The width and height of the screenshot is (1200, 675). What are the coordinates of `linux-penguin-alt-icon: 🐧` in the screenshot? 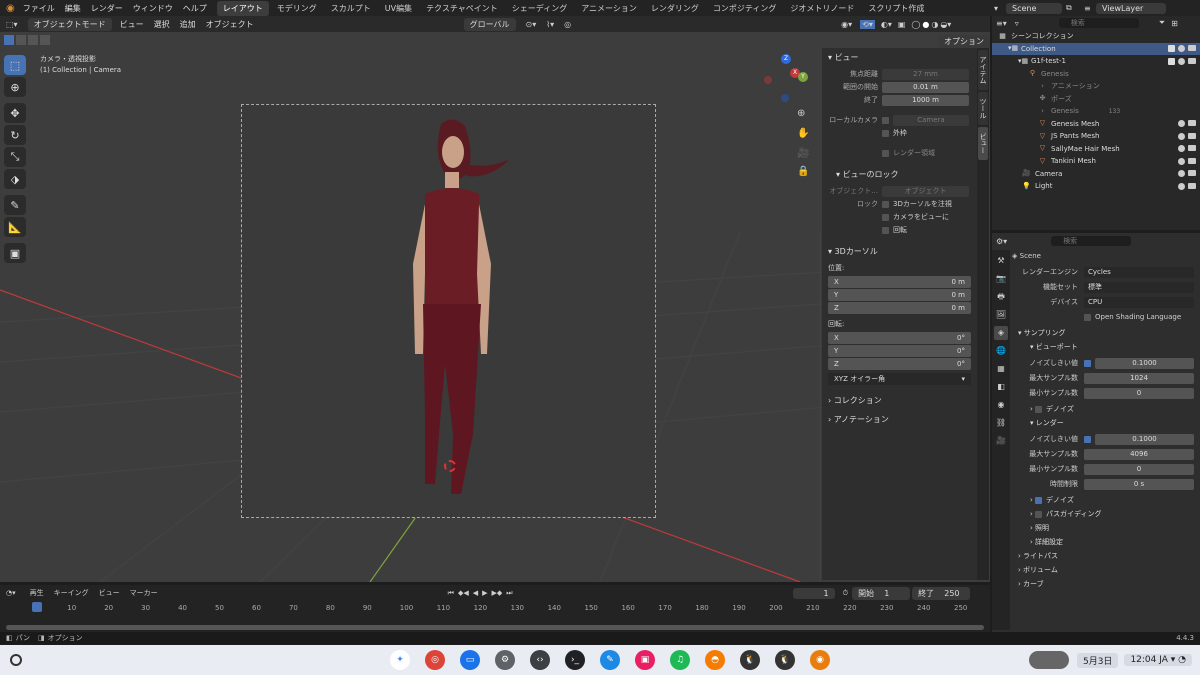 It's located at (785, 660).